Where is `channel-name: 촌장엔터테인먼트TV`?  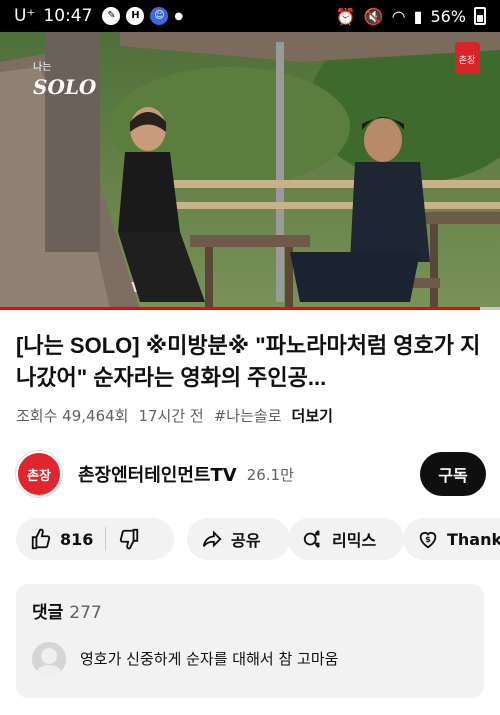
channel-name: 촌장엔터테인먼트TV is located at coordinates (157, 474).